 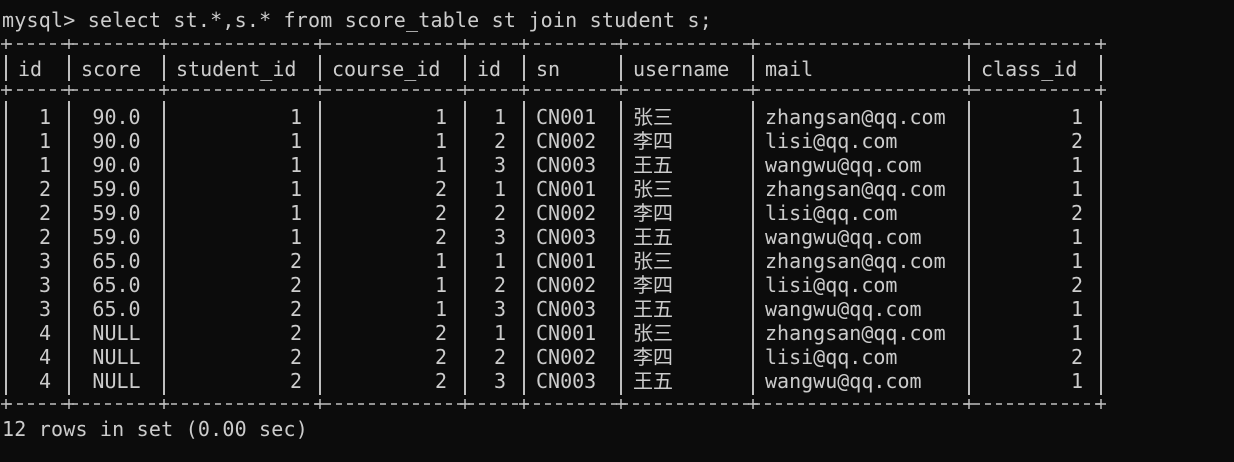 What do you see at coordinates (617, 404) in the screenshot?
I see `table-border-bottom` at bounding box center [617, 404].